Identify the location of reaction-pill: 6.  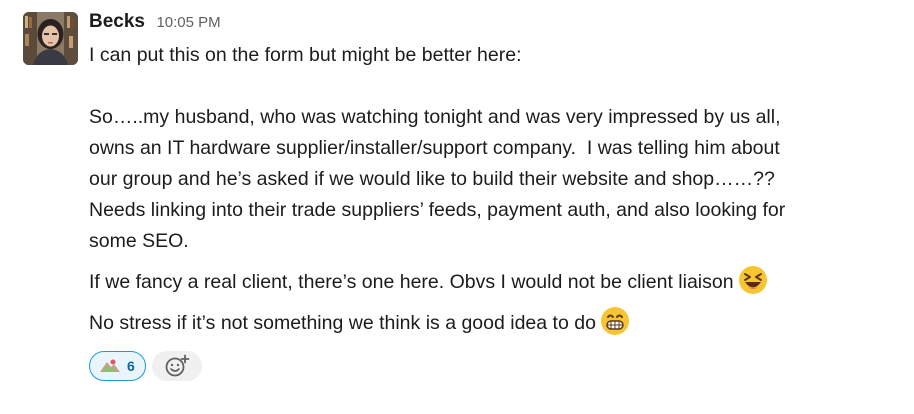
(117, 366).